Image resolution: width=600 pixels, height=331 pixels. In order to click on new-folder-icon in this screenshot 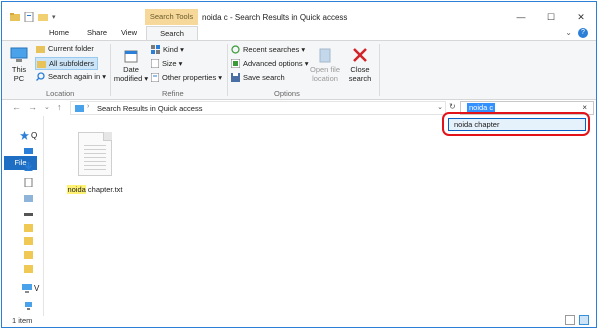, I will do `click(43, 17)`.